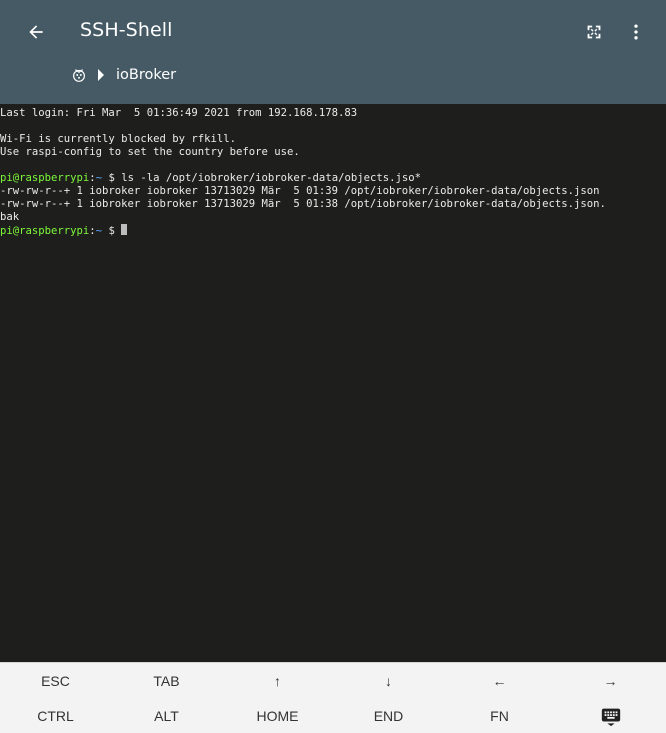 This screenshot has width=666, height=733. Describe the element at coordinates (499, 715) in the screenshot. I see `fn-key: FN` at that location.